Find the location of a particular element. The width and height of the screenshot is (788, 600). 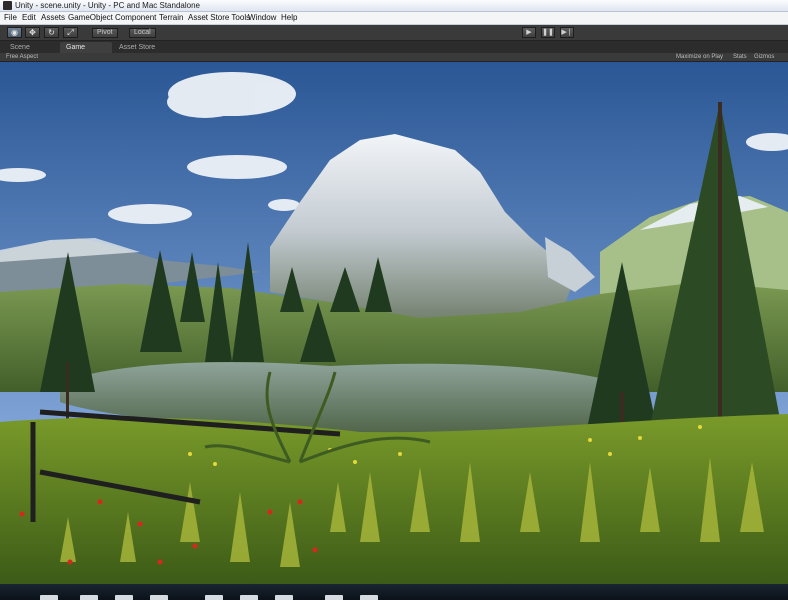

menu-help: Help is located at coordinates (289, 18).